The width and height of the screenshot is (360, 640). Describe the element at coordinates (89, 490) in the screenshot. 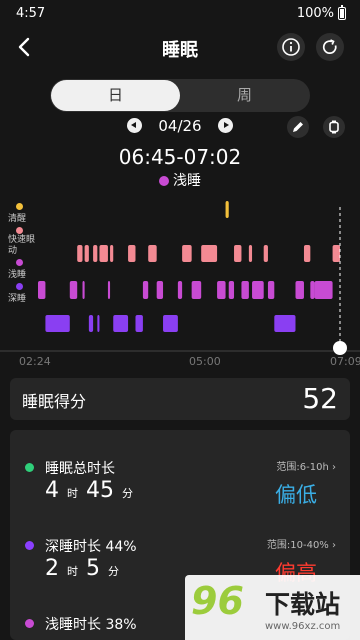

I see `total-duration-value: 4 时 45 分` at that location.